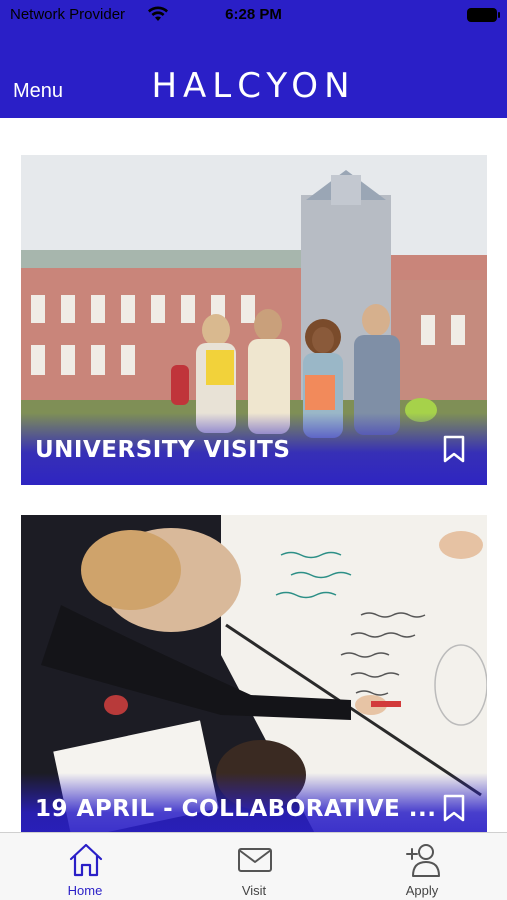 This screenshot has width=507, height=900. Describe the element at coordinates (253, 86) in the screenshot. I see `brand-title: HALCYON` at that location.